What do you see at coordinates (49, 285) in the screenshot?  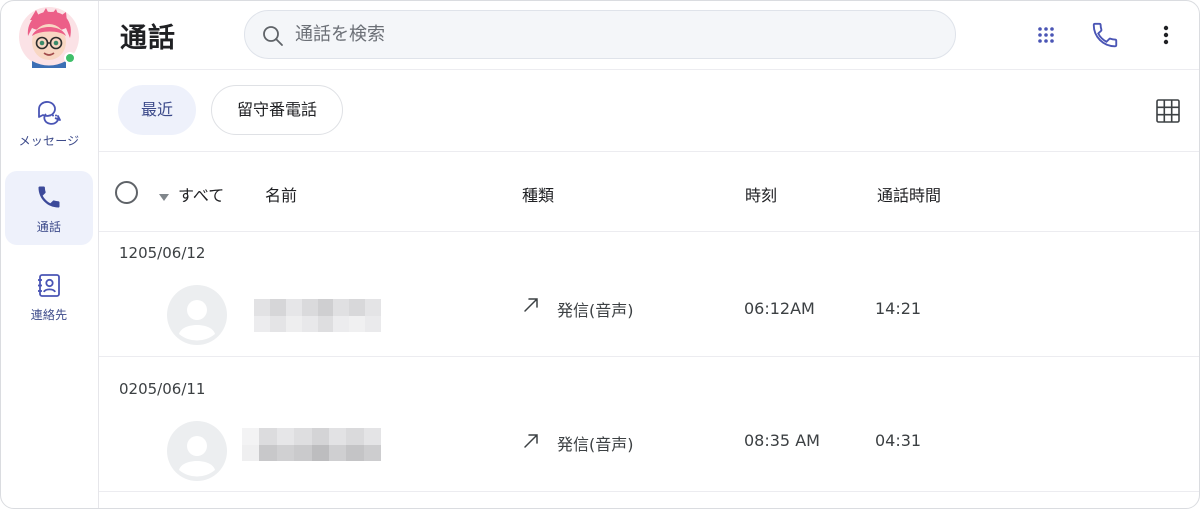 I see `contacts-icon` at bounding box center [49, 285].